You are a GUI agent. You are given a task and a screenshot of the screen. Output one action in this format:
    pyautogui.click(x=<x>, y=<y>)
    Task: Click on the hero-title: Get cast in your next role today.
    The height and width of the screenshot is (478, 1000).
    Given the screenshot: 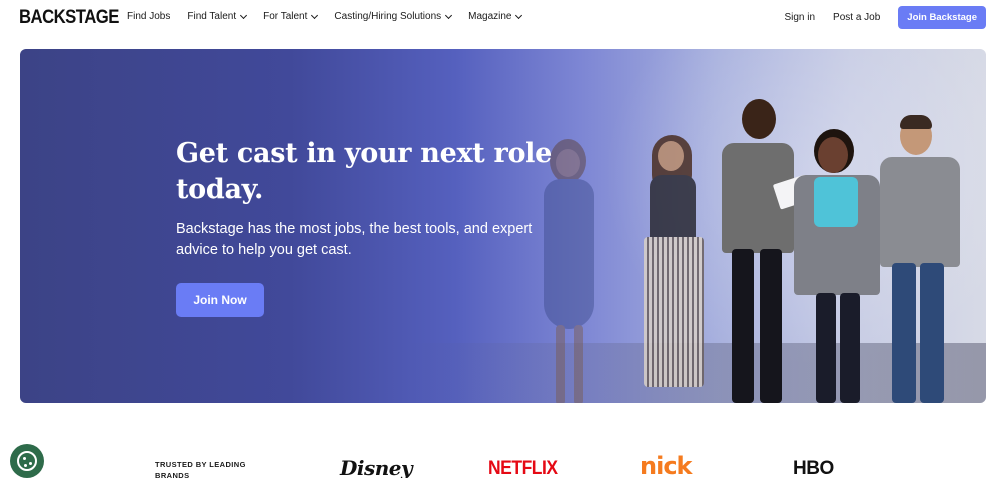 What is the action you would take?
    pyautogui.click(x=364, y=171)
    